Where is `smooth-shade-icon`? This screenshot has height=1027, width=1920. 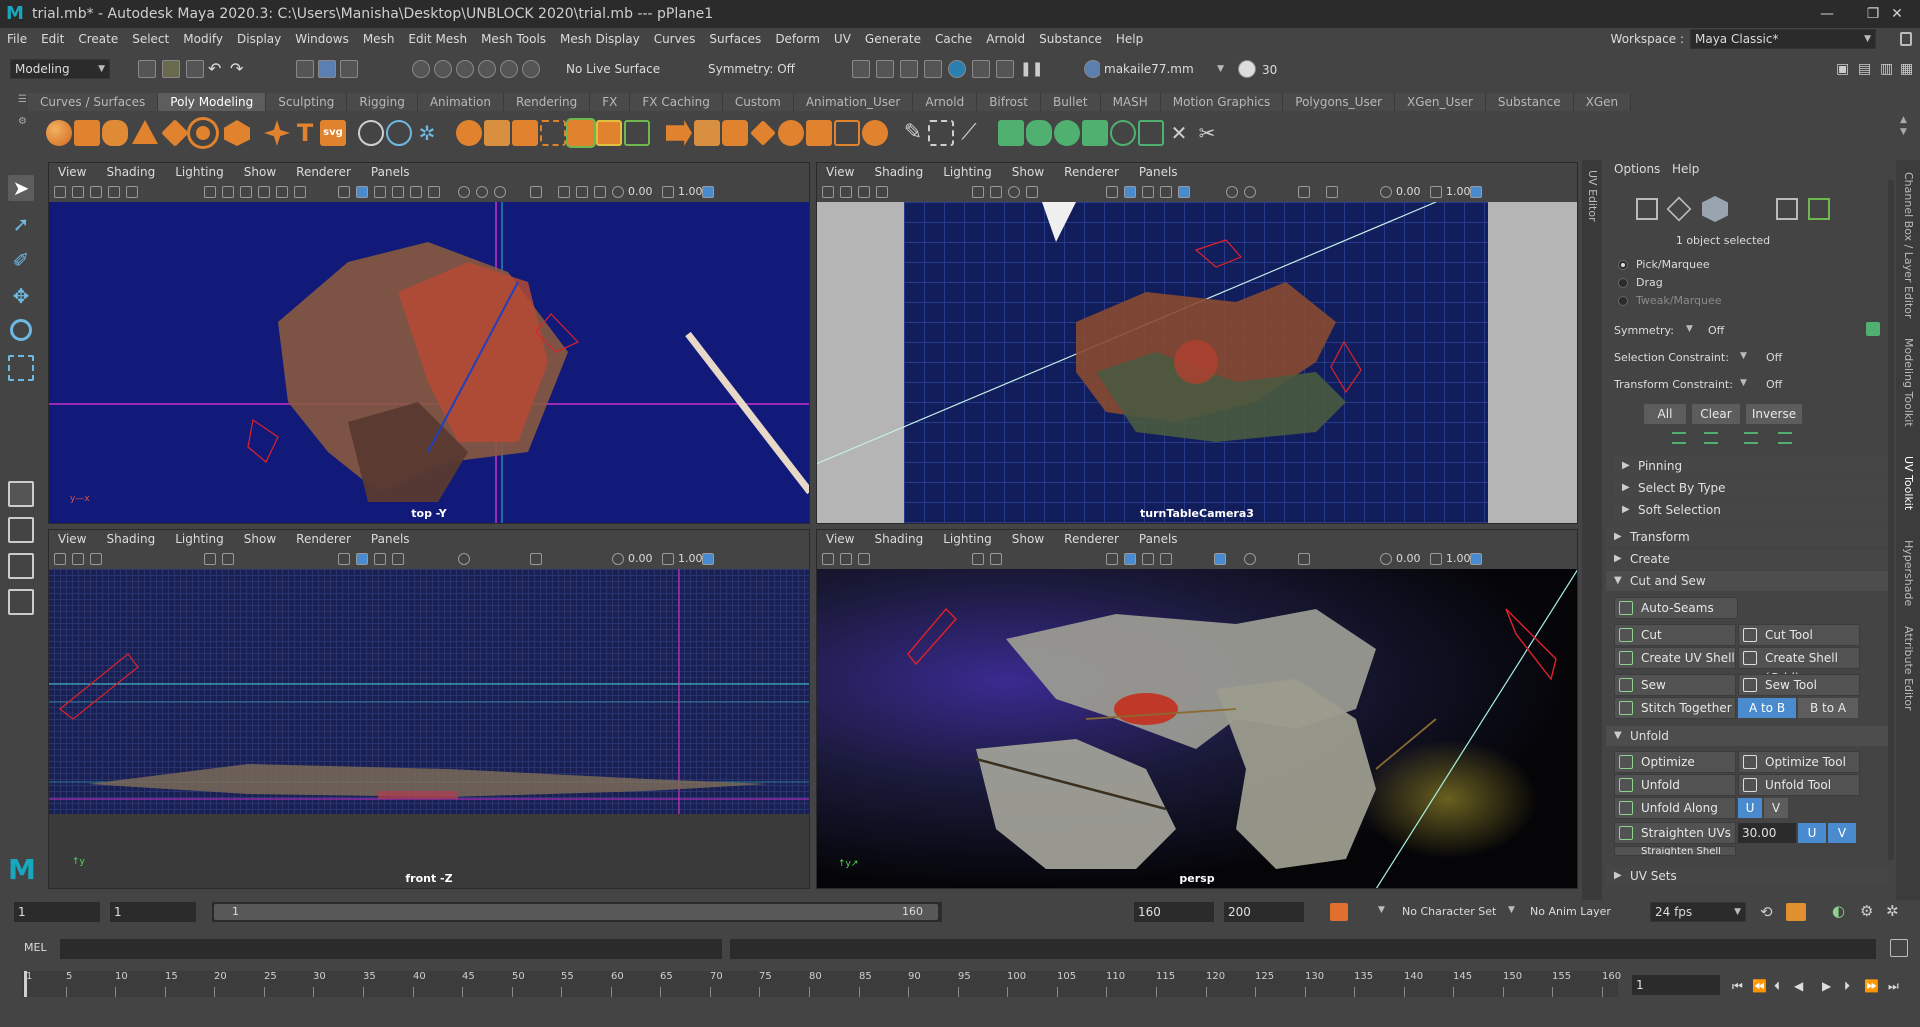 smooth-shade-icon is located at coordinates (362, 192).